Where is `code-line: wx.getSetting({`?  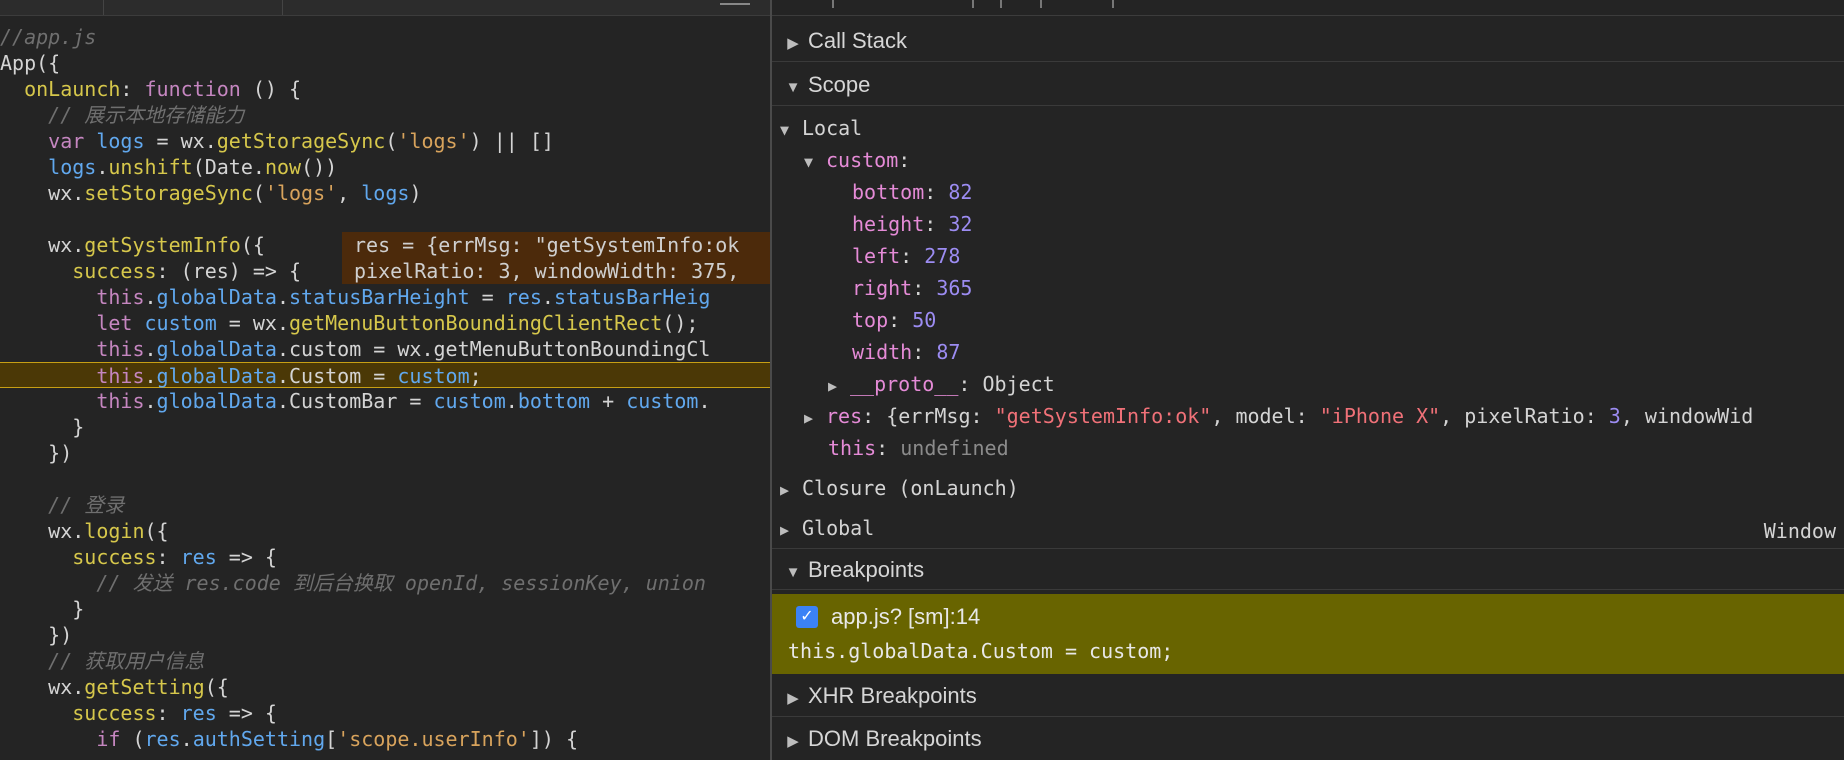
code-line: wx.getSetting({ is located at coordinates (385, 687).